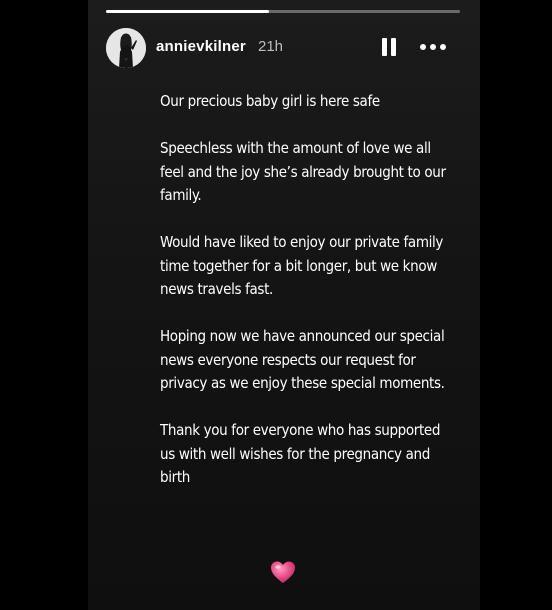  What do you see at coordinates (393, 47) in the screenshot?
I see `pause-icon-bar` at bounding box center [393, 47].